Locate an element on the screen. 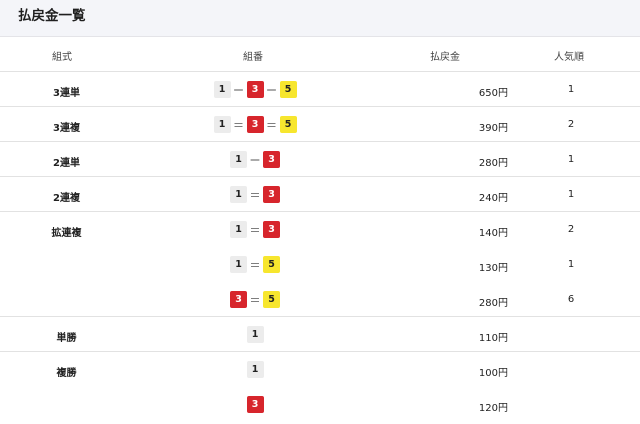 The height and width of the screenshot is (424, 640). table-row: 3連複 1 ＝ 3 ＝ 5 390円 2 is located at coordinates (320, 124).